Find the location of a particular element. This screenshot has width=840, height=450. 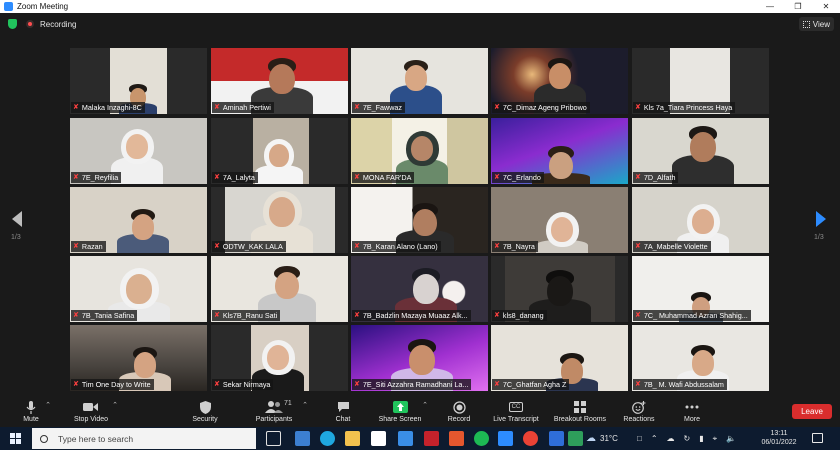

task-view-icon is located at coordinates (273, 438).